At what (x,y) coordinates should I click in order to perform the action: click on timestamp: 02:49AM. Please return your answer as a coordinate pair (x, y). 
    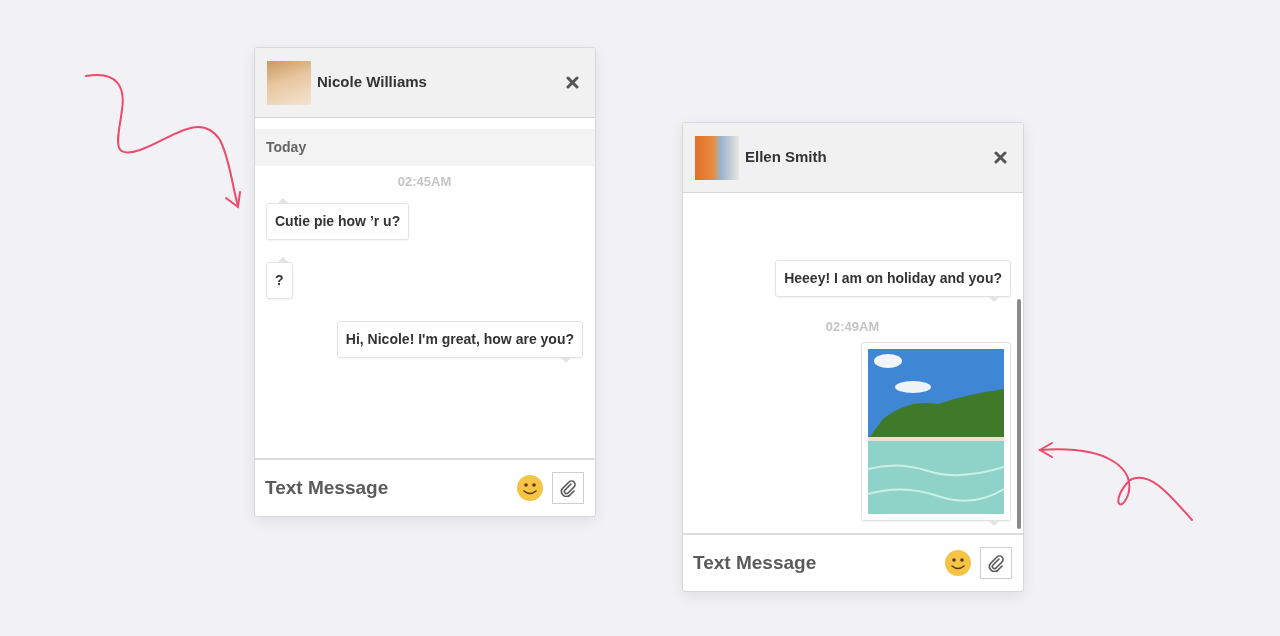
    Looking at the image, I should click on (852, 326).